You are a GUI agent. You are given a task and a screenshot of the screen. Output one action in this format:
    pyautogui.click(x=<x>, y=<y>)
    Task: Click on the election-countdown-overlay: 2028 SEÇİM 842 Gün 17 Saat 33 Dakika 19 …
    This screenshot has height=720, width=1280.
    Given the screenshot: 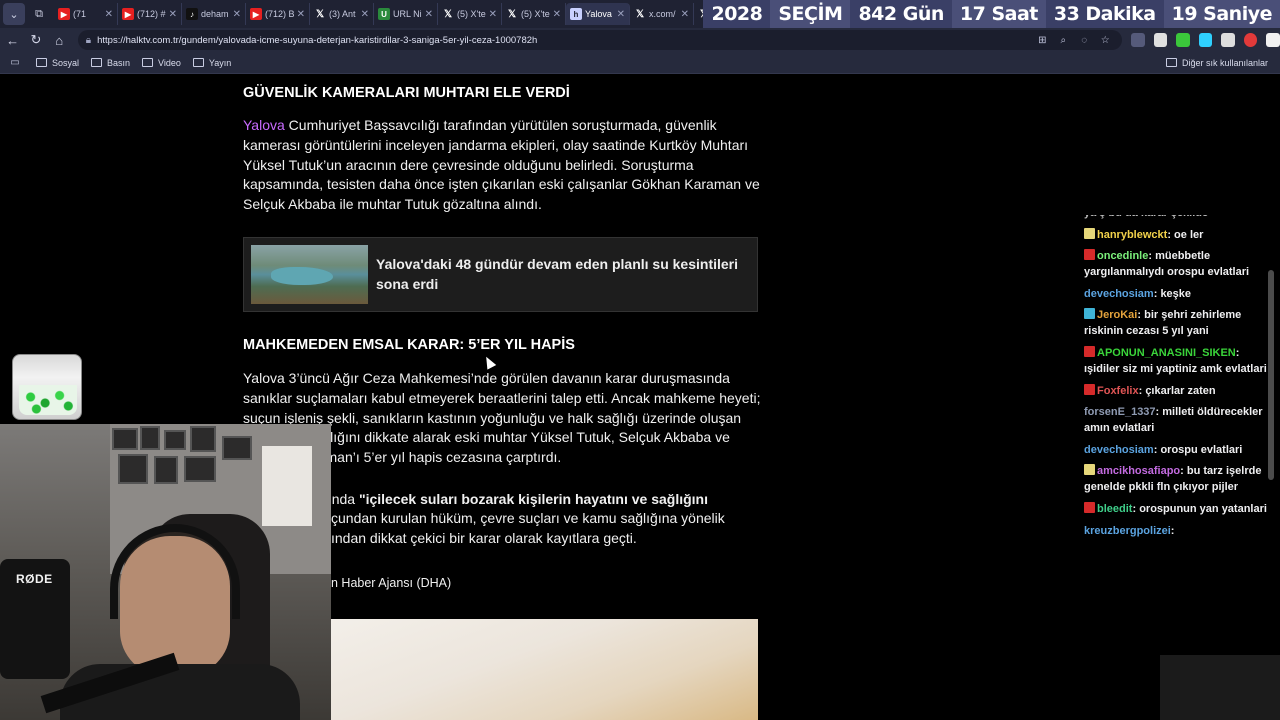 What is the action you would take?
    pyautogui.click(x=991, y=14)
    